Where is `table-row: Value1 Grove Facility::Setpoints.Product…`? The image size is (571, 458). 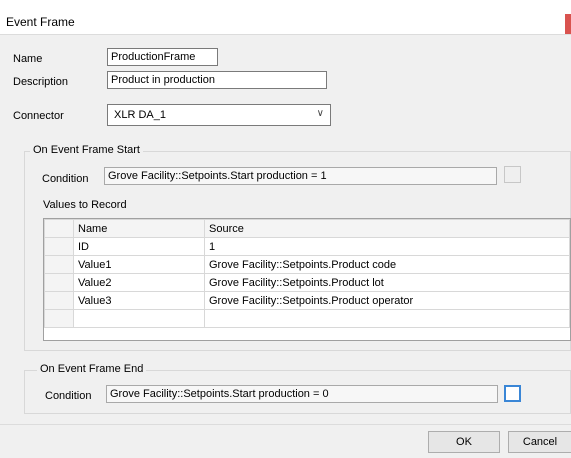 table-row: Value1 Grove Facility::Setpoints.Product… is located at coordinates (307, 264).